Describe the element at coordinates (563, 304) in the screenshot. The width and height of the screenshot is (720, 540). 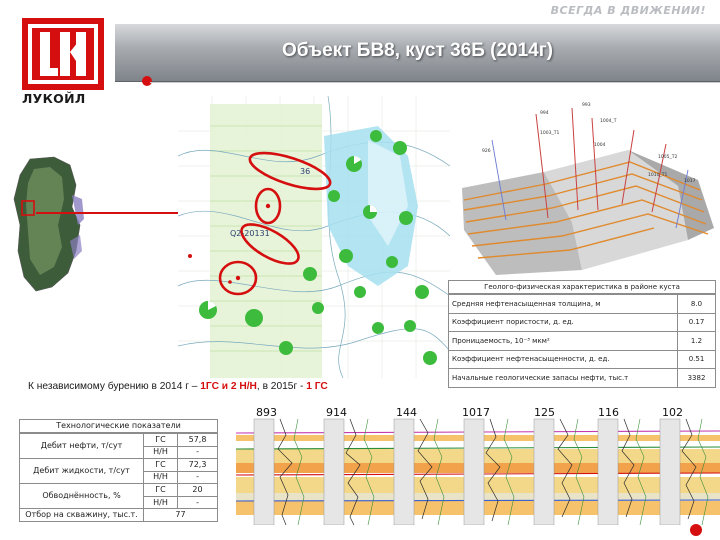
I see `geology-label: Средняя нефтенасыщенная толщина, м` at that location.